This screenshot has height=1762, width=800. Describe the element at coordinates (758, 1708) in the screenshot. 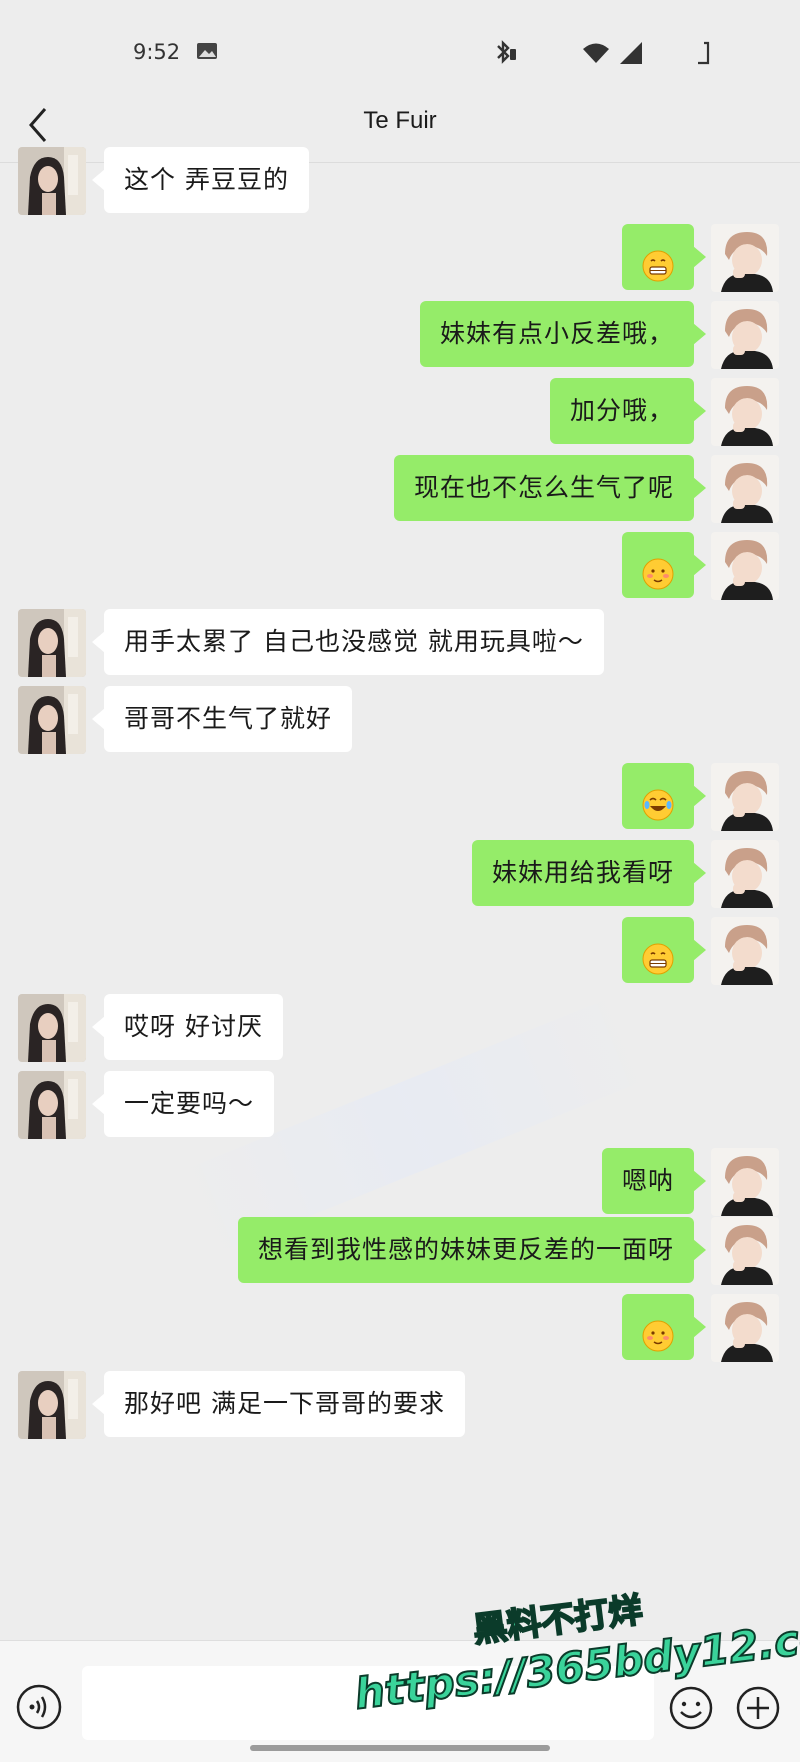

I see `more-options-plus-icon` at that location.